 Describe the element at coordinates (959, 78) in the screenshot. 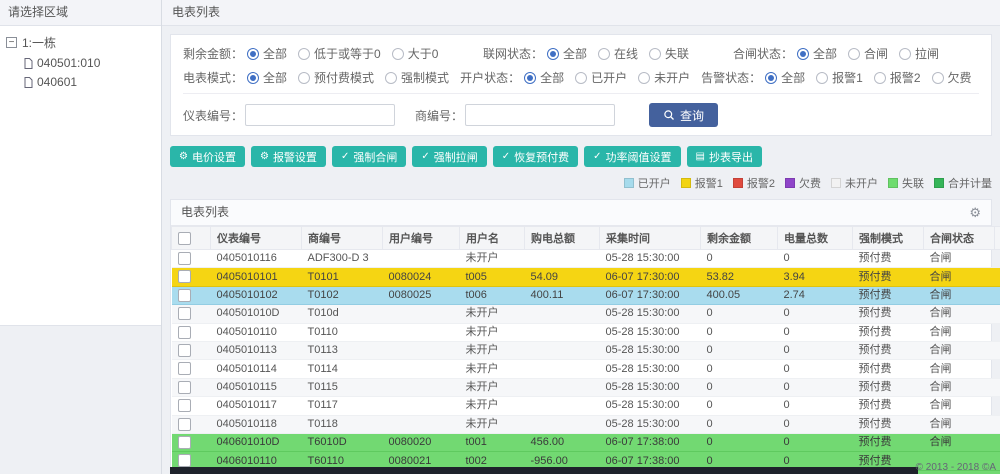

I see `radio-option-label: 欠费` at that location.